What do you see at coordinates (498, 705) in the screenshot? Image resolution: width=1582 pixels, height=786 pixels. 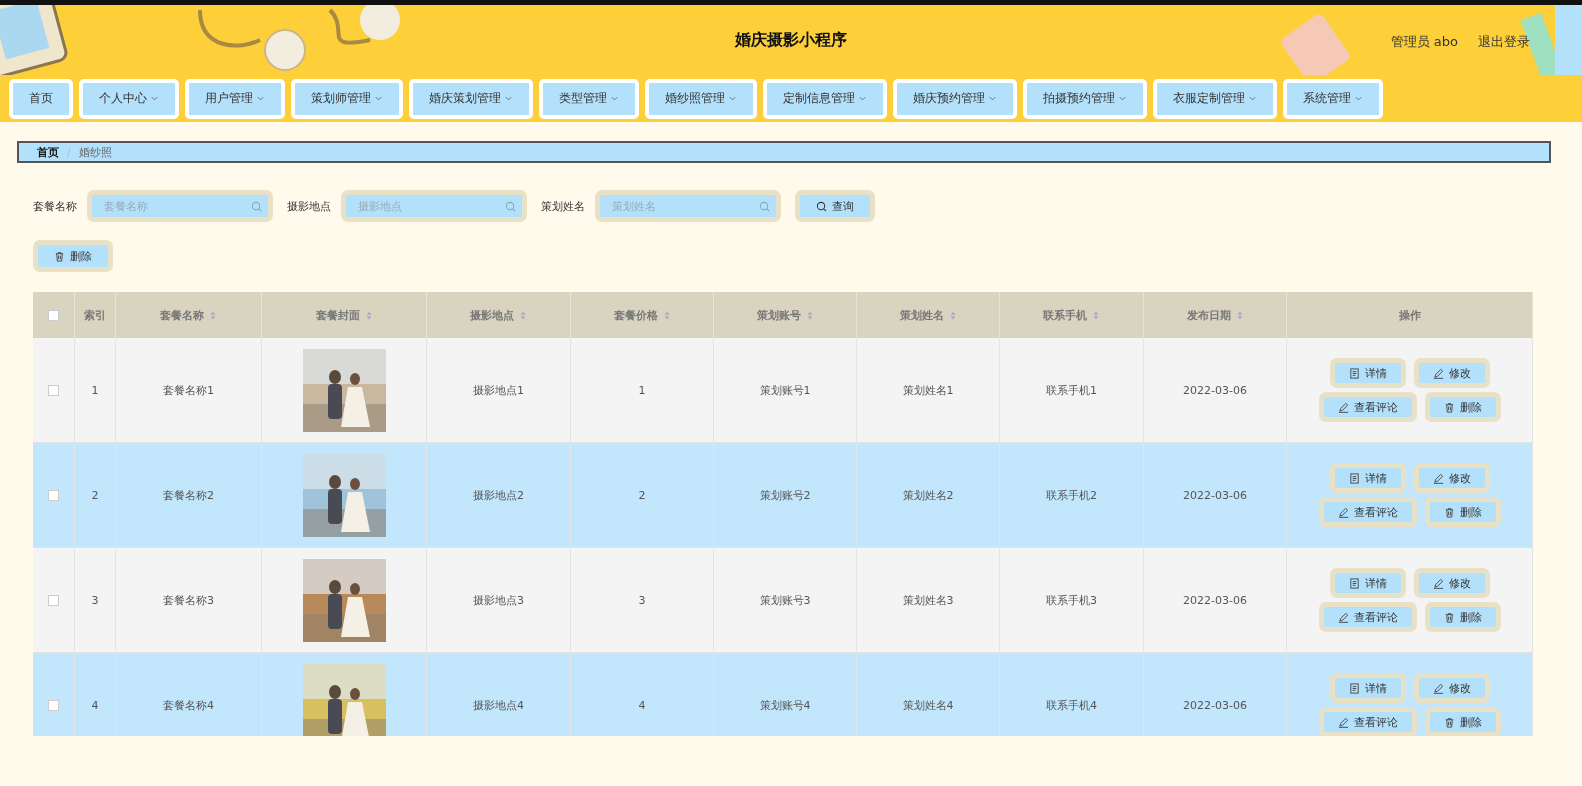 I see `location-cell: 摄影地点4` at bounding box center [498, 705].